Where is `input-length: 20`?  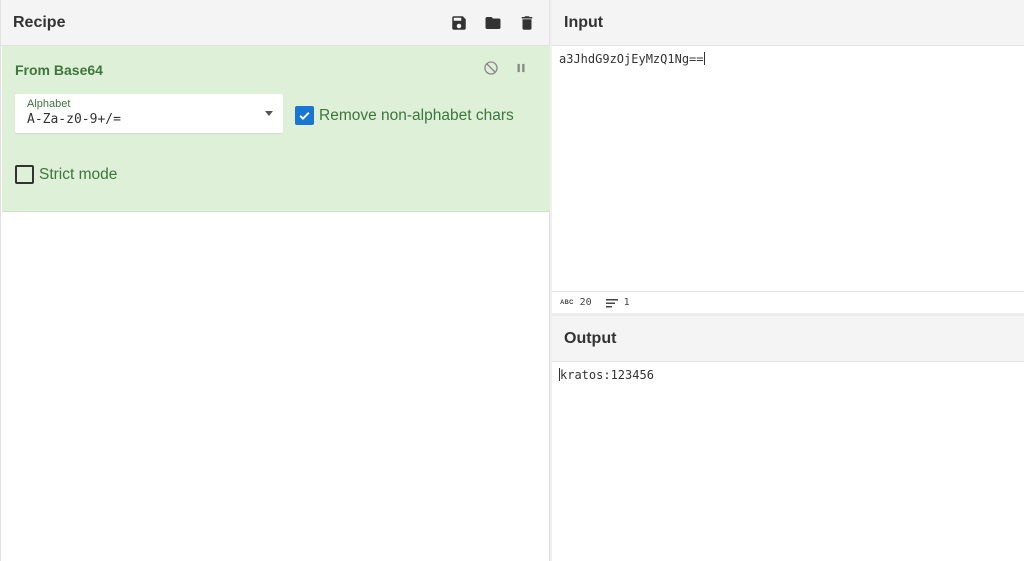
input-length: 20 is located at coordinates (585, 302).